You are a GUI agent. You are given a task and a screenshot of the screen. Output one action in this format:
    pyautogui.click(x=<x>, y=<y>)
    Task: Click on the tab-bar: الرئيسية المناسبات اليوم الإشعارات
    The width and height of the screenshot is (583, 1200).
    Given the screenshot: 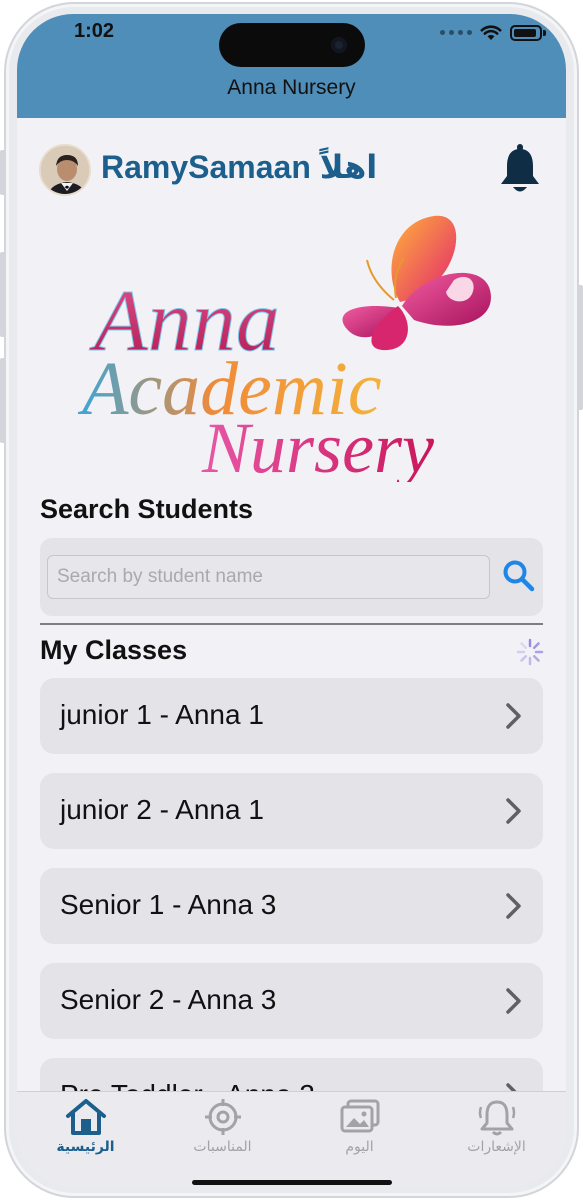 What is the action you would take?
    pyautogui.click(x=291, y=1138)
    